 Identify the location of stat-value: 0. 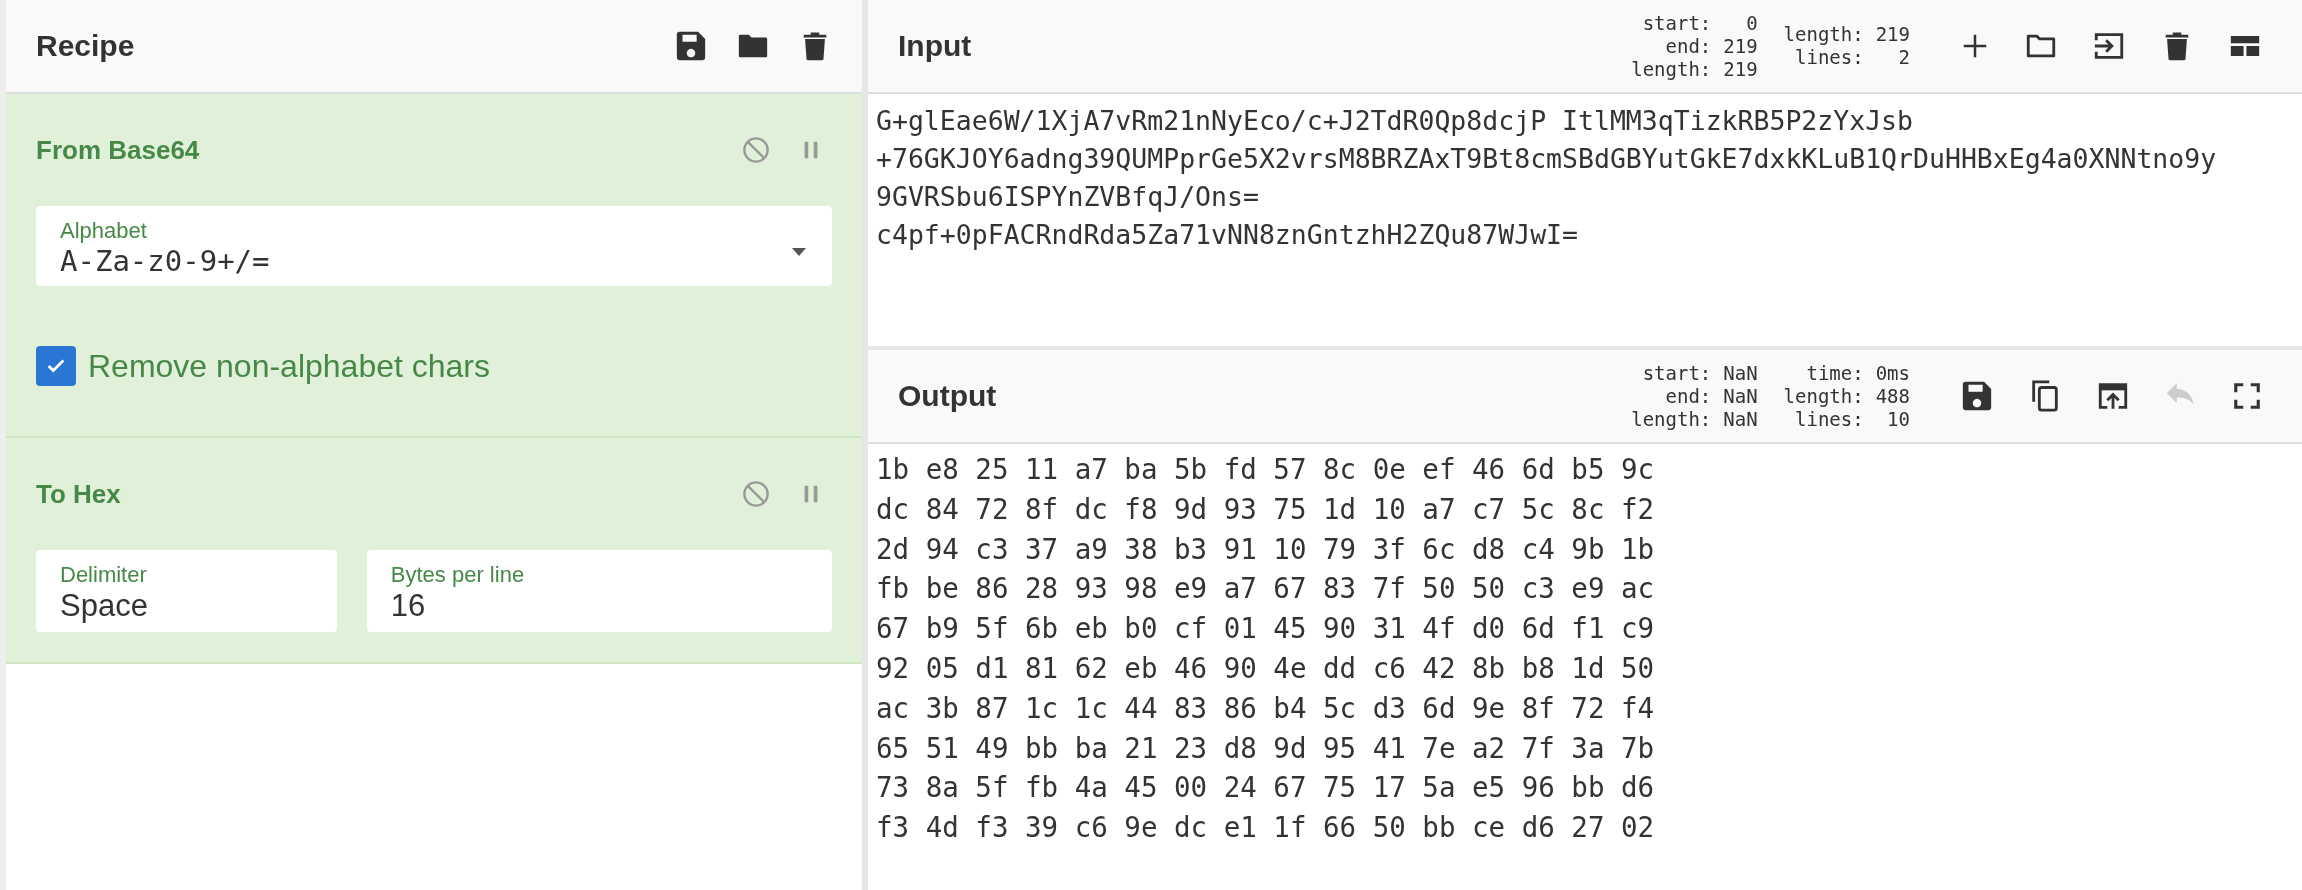
(1751, 23).